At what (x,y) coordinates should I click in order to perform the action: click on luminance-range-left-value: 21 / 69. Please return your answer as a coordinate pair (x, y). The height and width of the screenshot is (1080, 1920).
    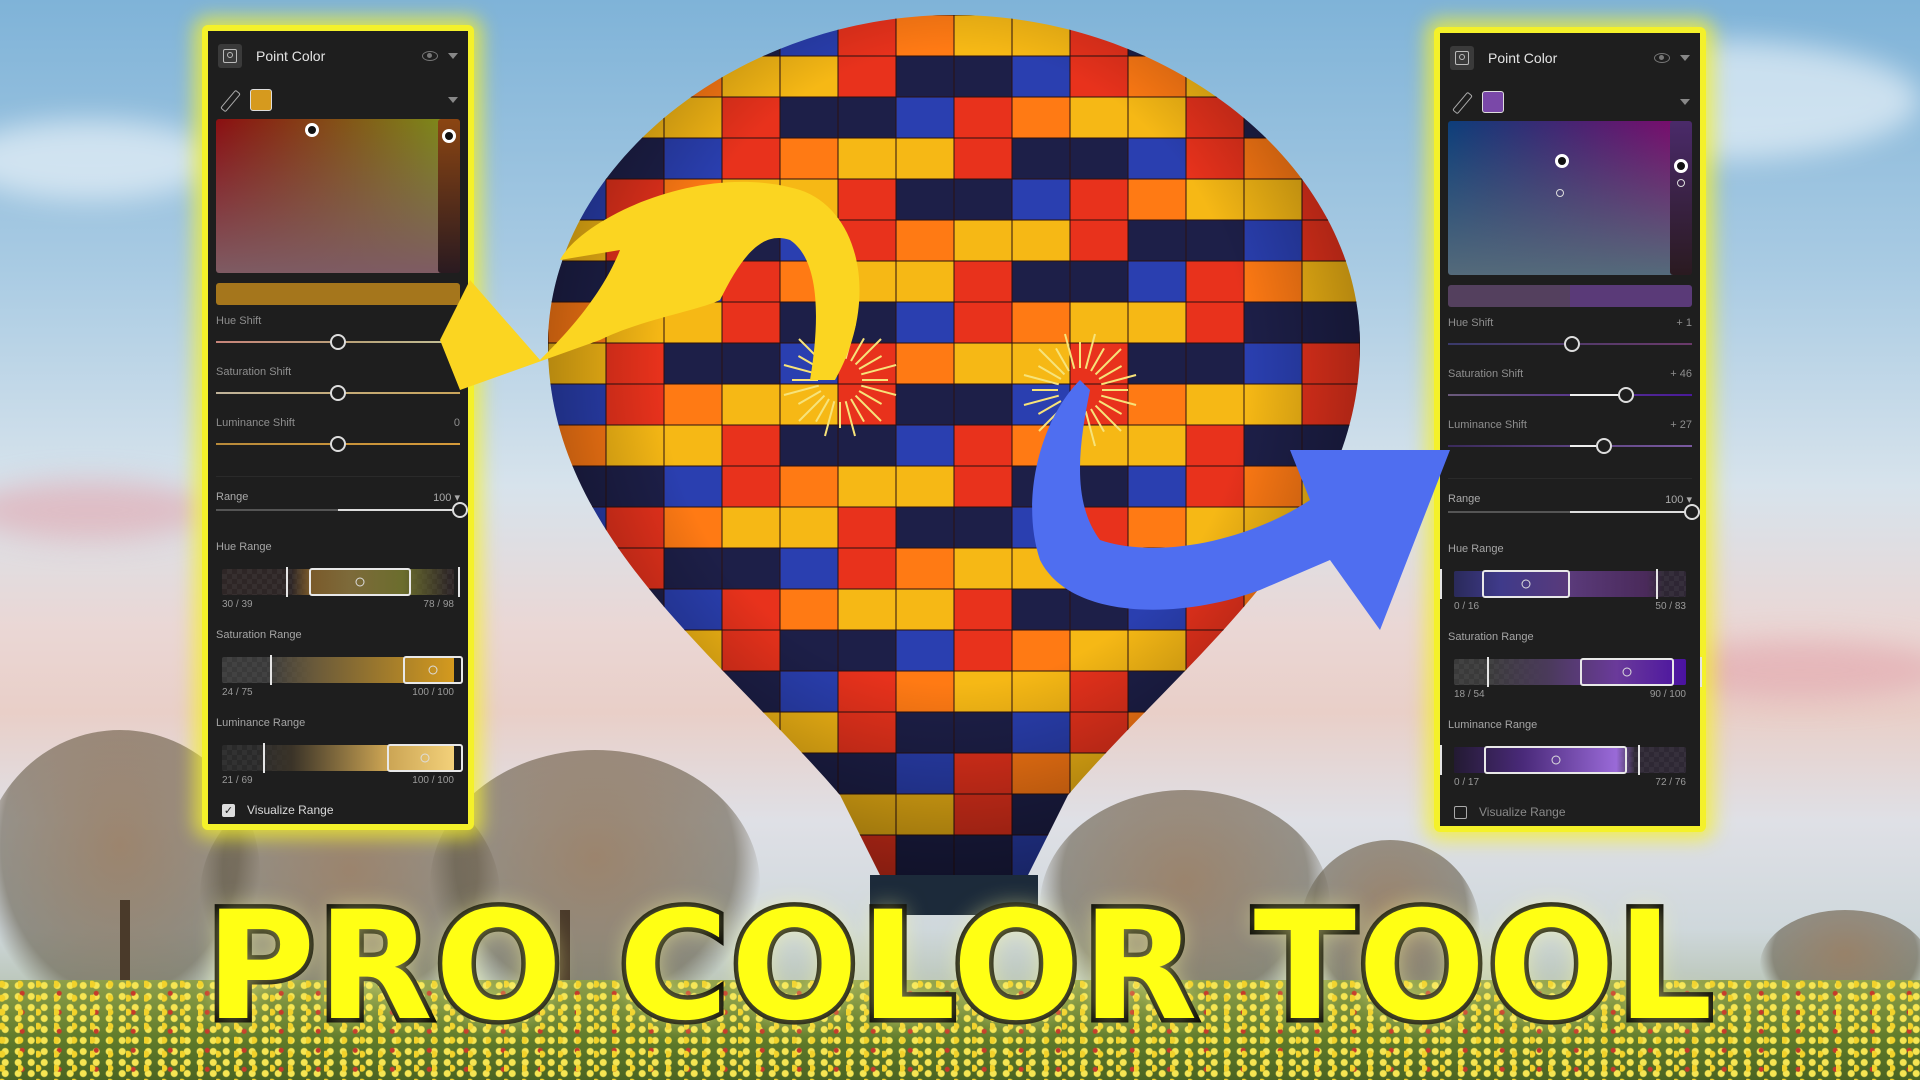
    Looking at the image, I should click on (237, 780).